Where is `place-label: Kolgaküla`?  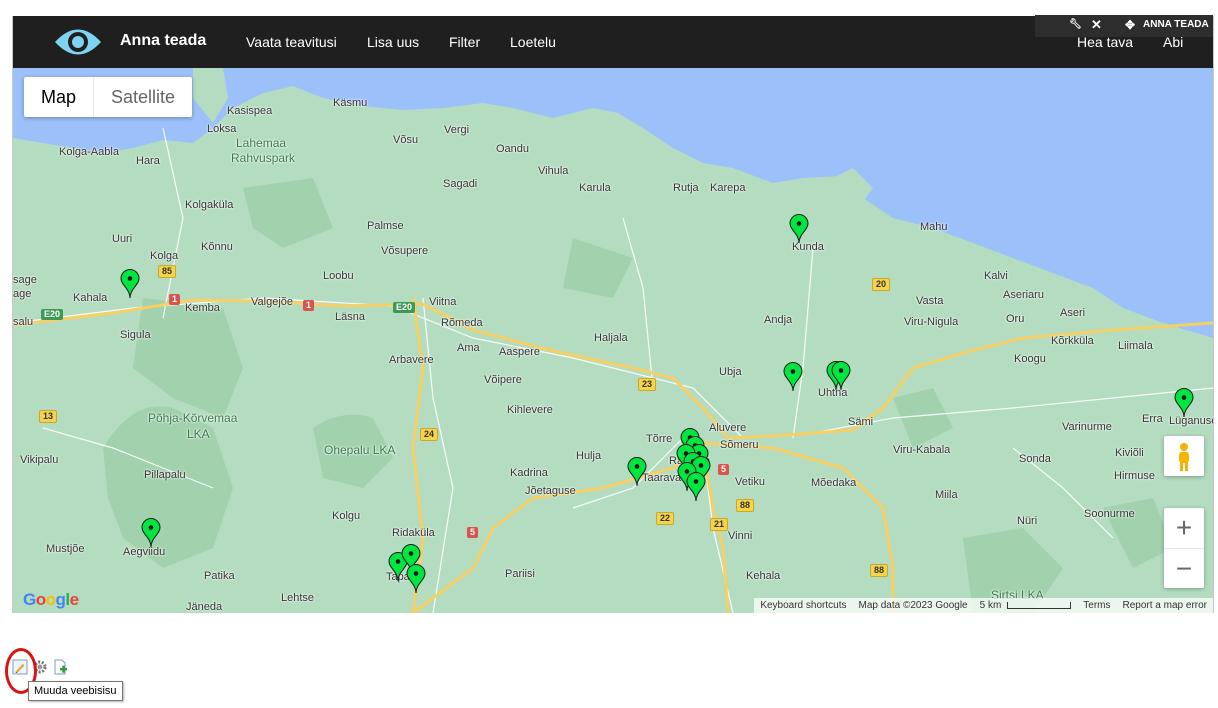 place-label: Kolgaküla is located at coordinates (209, 205).